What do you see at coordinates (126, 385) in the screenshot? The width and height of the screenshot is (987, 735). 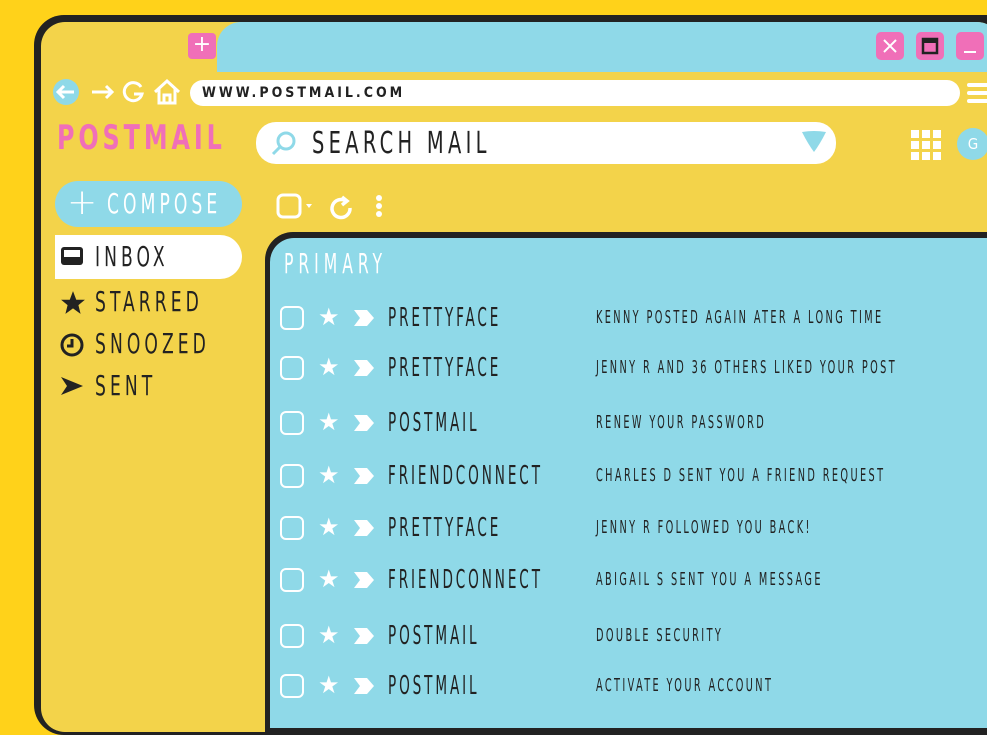 I see `sidebar-item-label: SENT` at bounding box center [126, 385].